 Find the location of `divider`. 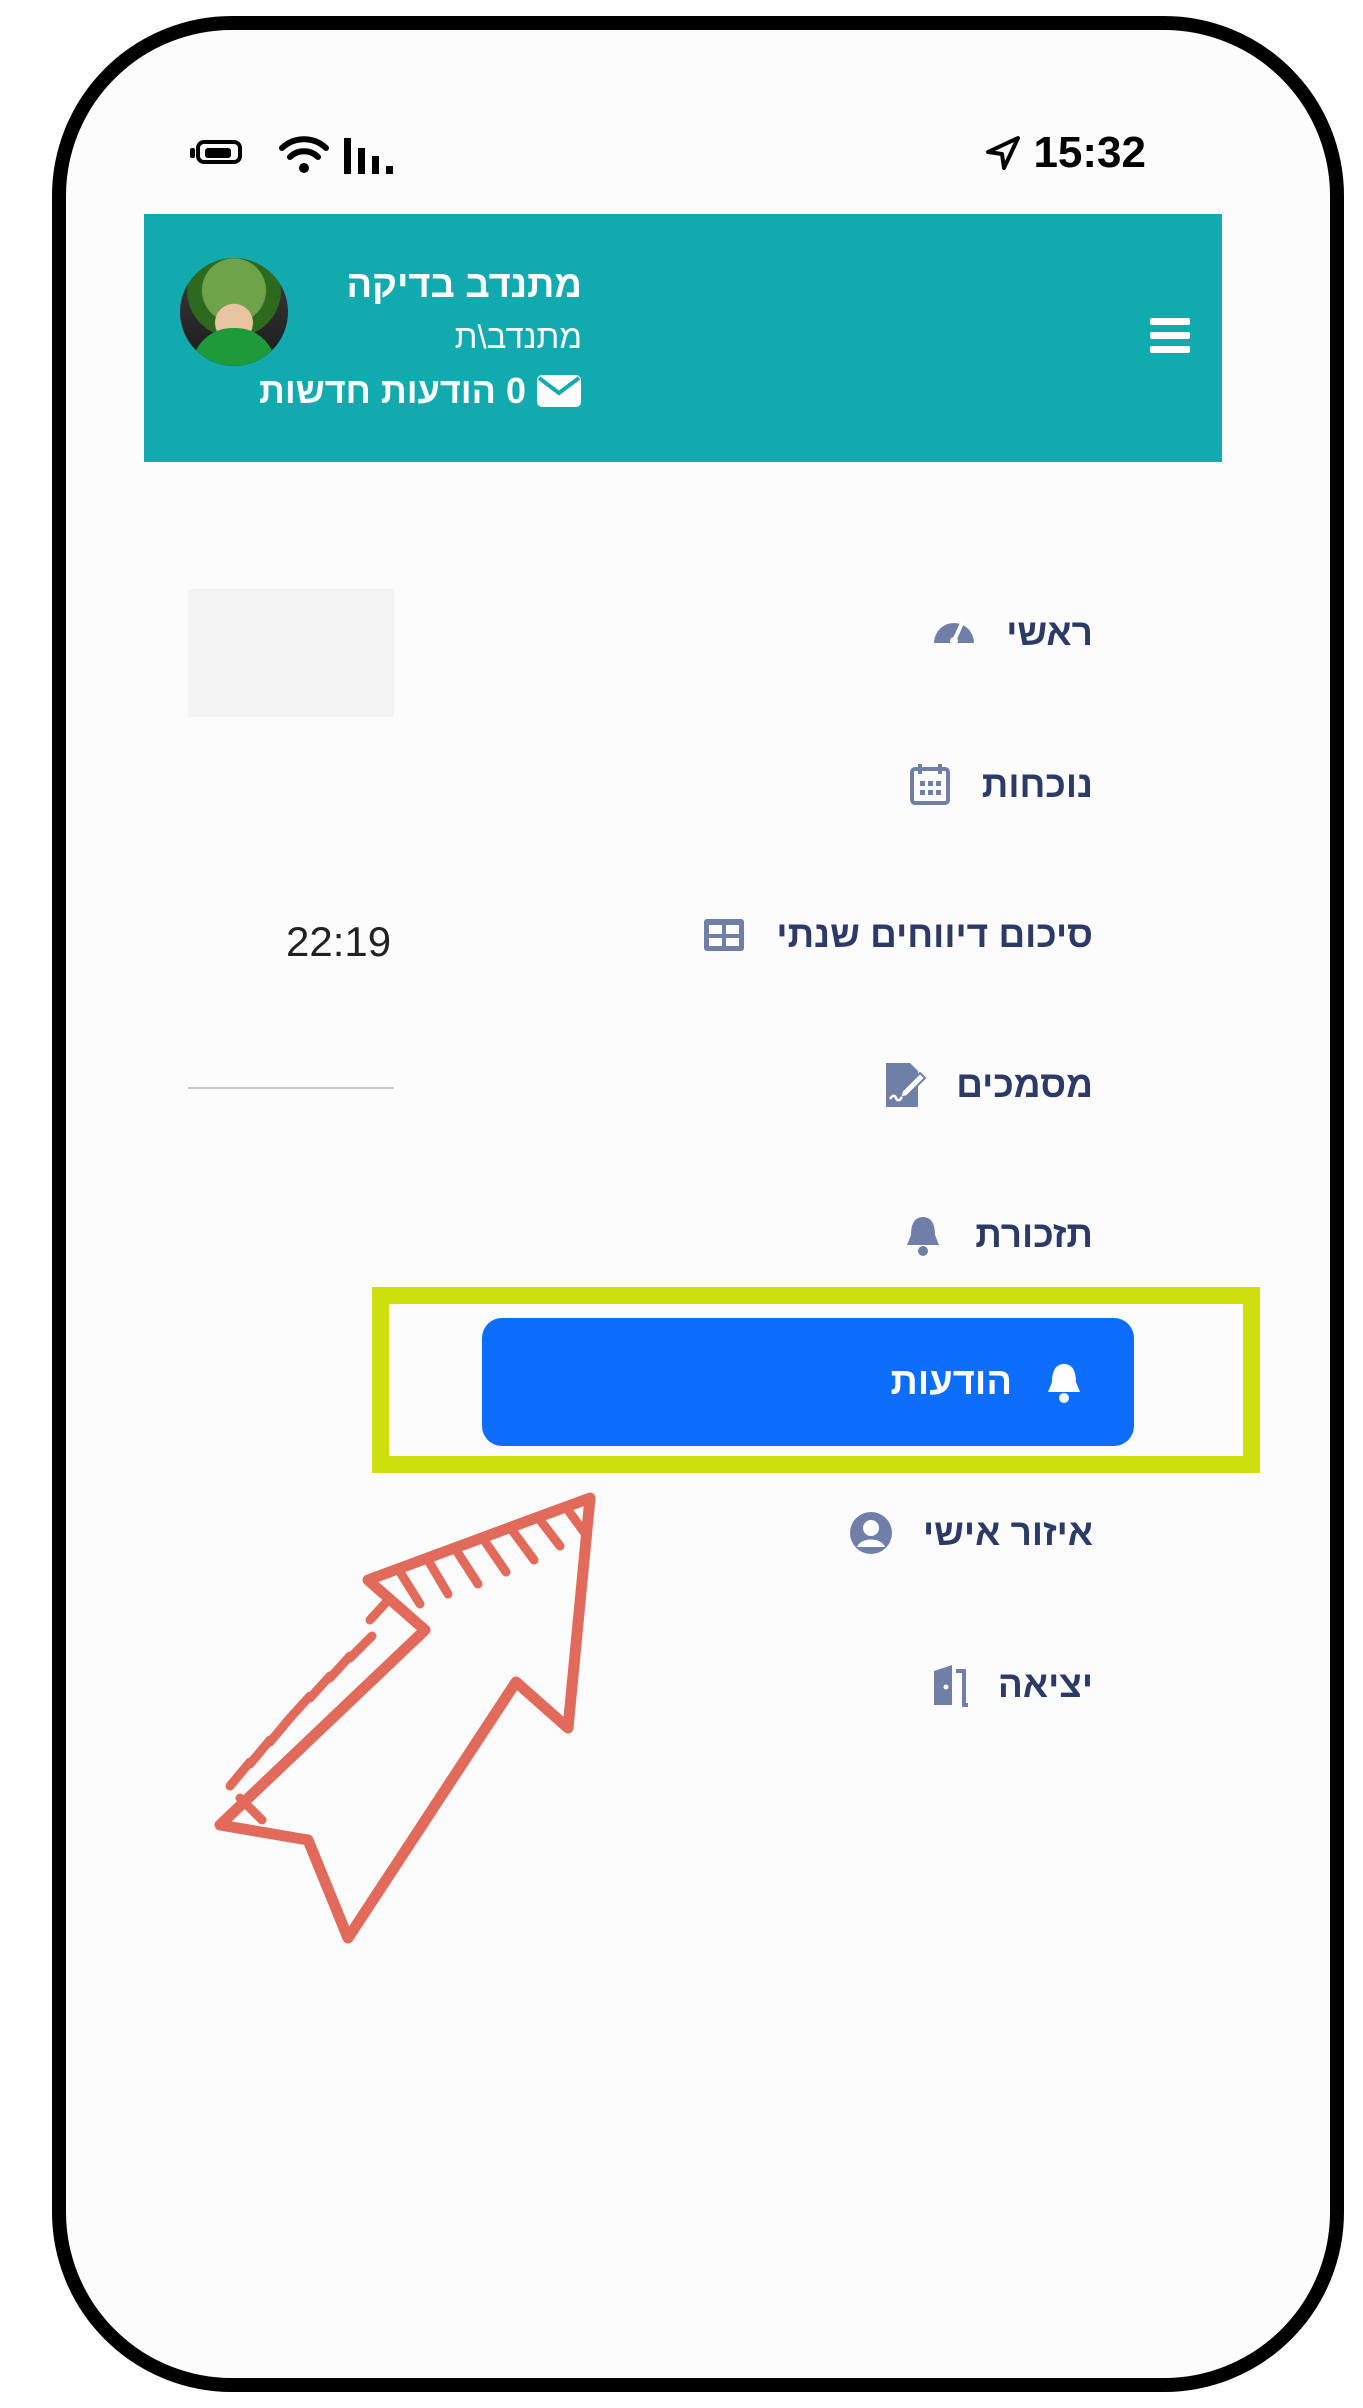

divider is located at coordinates (291, 1088).